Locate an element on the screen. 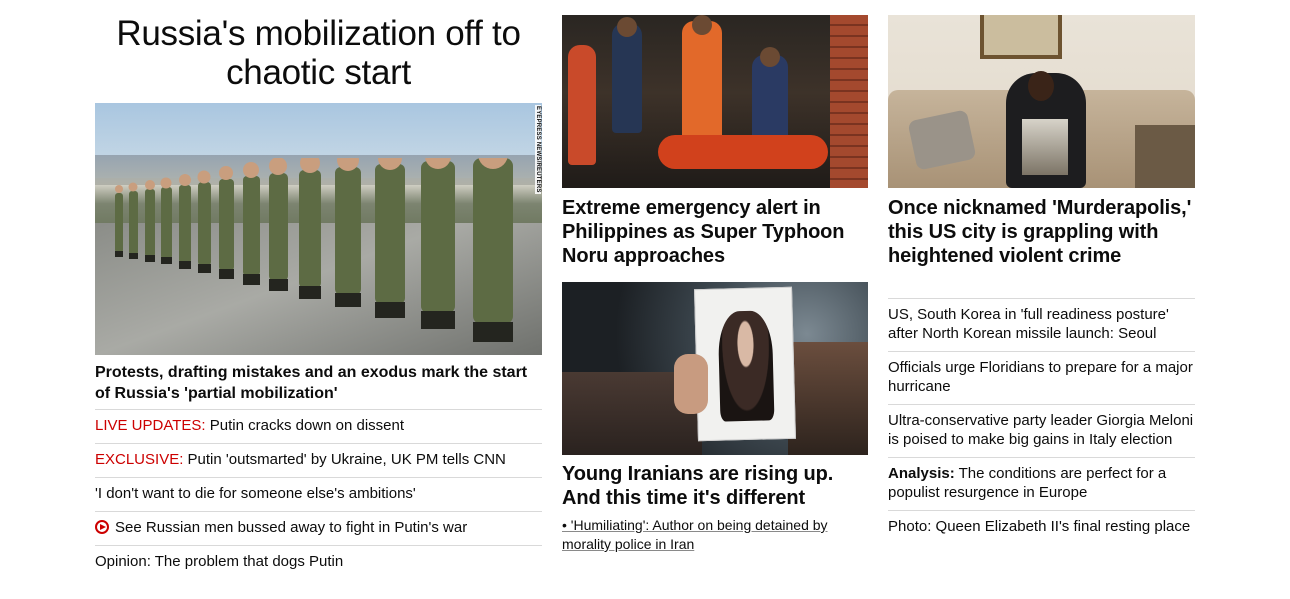 The height and width of the screenshot is (599, 1290). held-portrait is located at coordinates (745, 364).